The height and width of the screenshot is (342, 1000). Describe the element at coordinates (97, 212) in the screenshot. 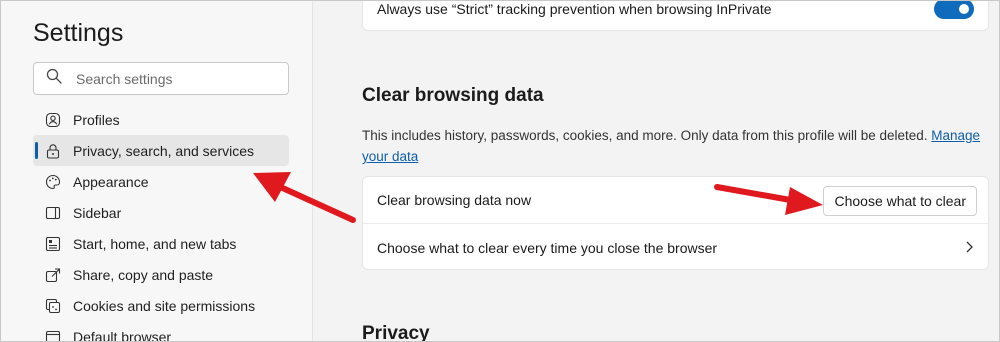

I see `sidebar-item-label: Sidebar` at that location.